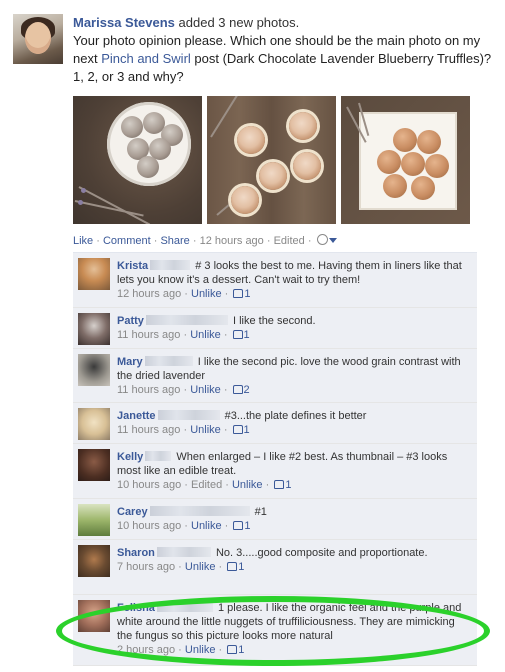 Image resolution: width=505 pixels, height=672 pixels. Describe the element at coordinates (259, 512) in the screenshot. I see `comment-text: #1` at that location.